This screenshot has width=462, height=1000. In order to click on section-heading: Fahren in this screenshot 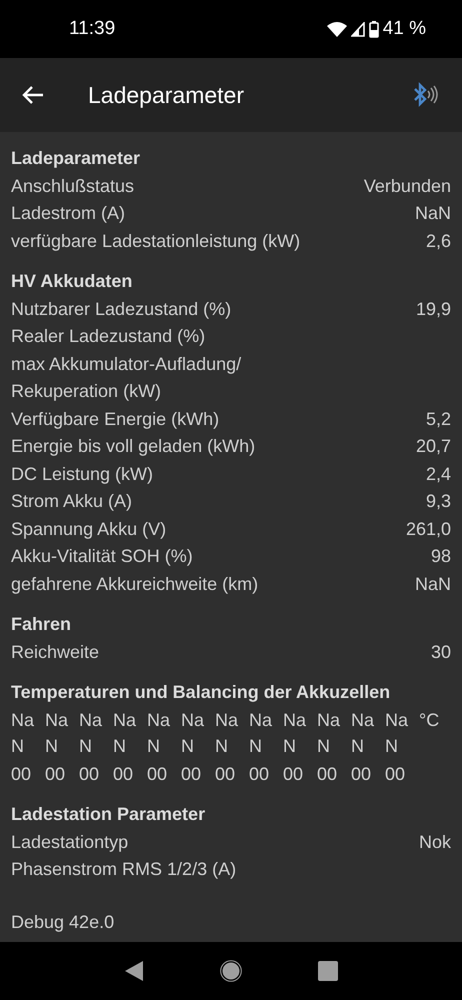, I will do `click(41, 624)`.